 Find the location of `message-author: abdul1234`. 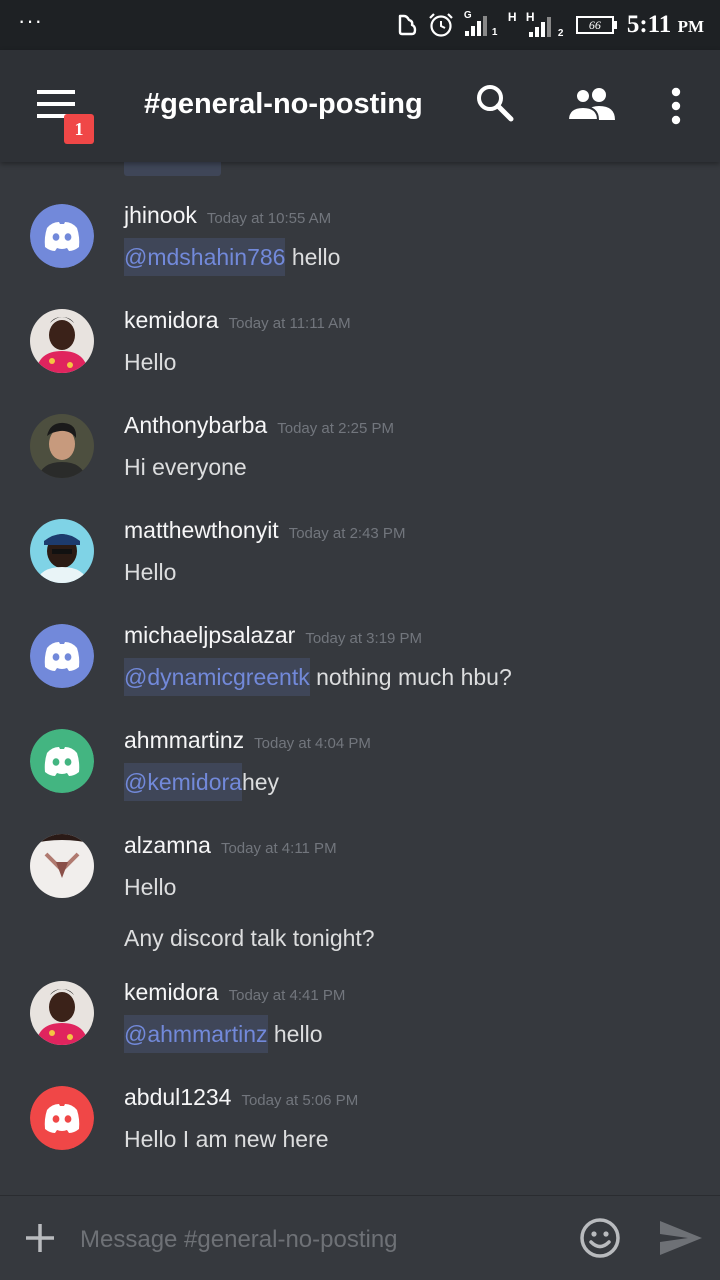

message-author: abdul1234 is located at coordinates (177, 1097).